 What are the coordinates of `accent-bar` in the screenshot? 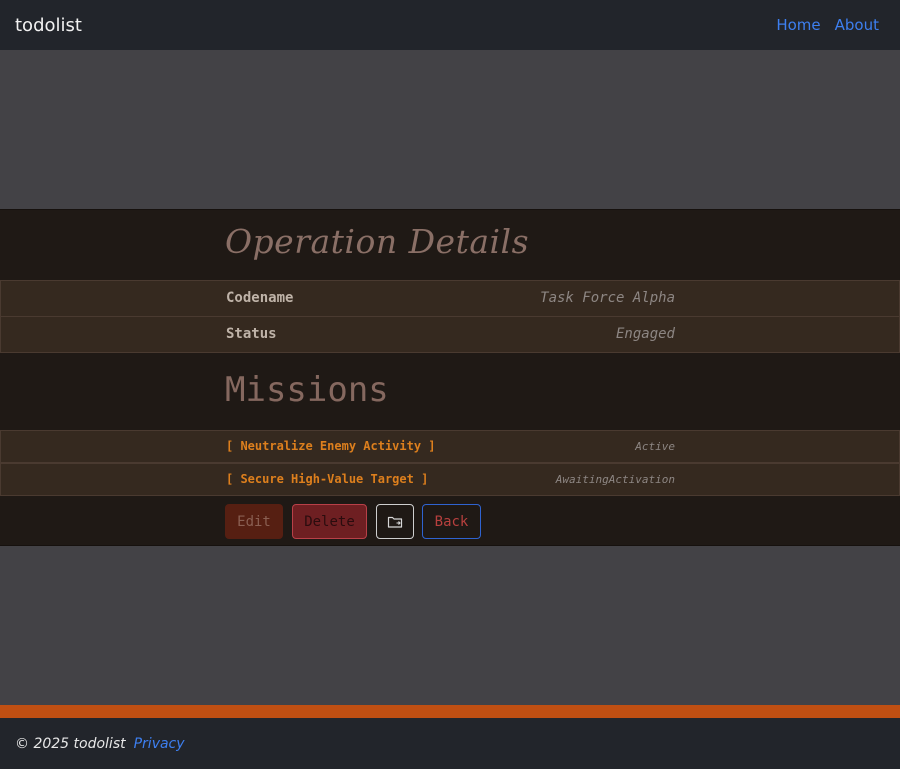 It's located at (450, 711).